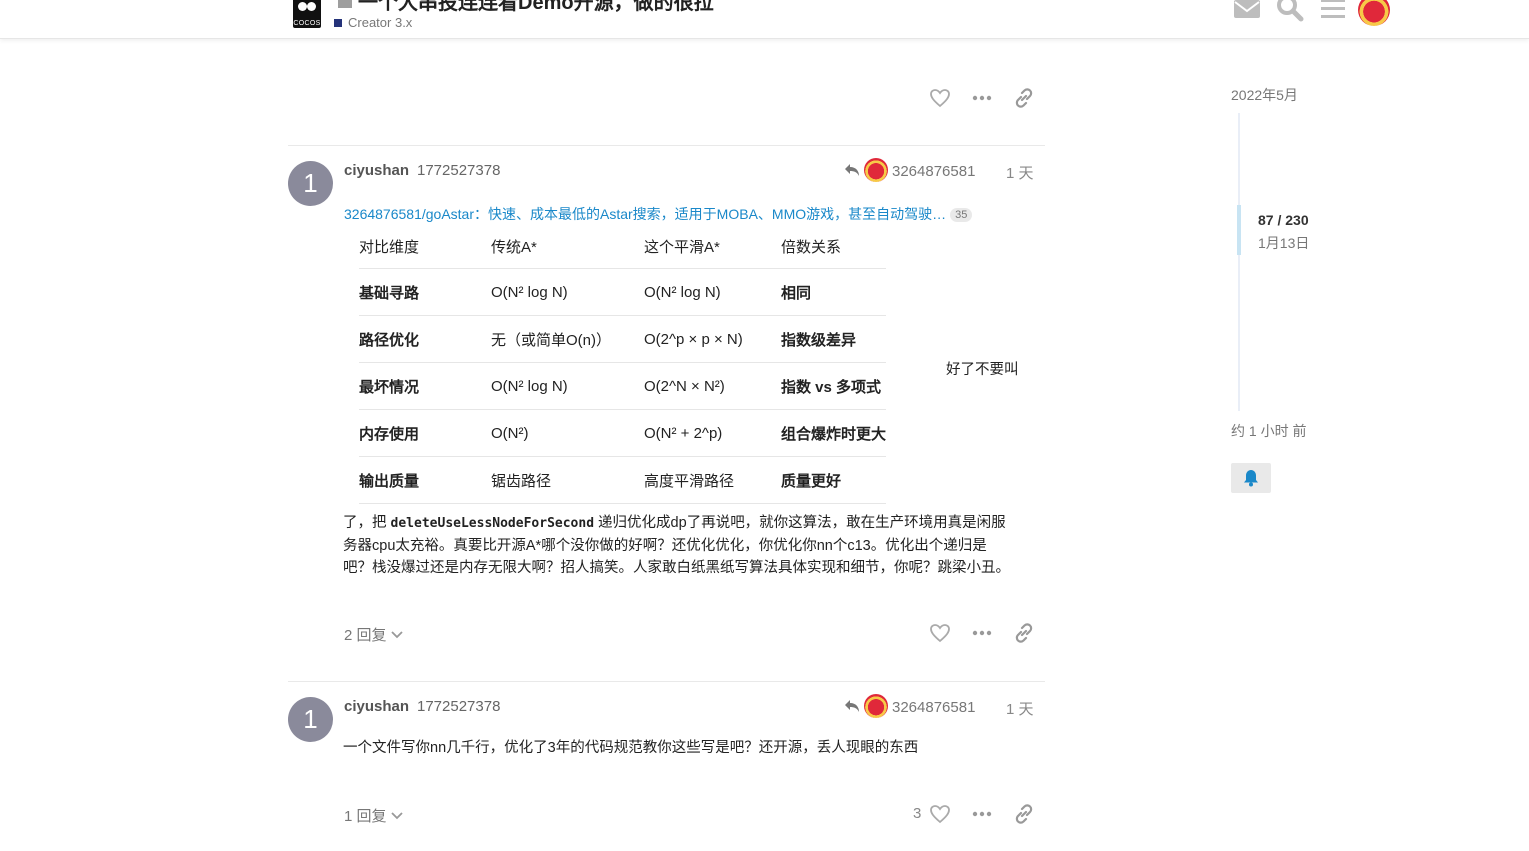 This screenshot has height=851, width=1529. I want to click on table-cell: O(N²), so click(567, 433).